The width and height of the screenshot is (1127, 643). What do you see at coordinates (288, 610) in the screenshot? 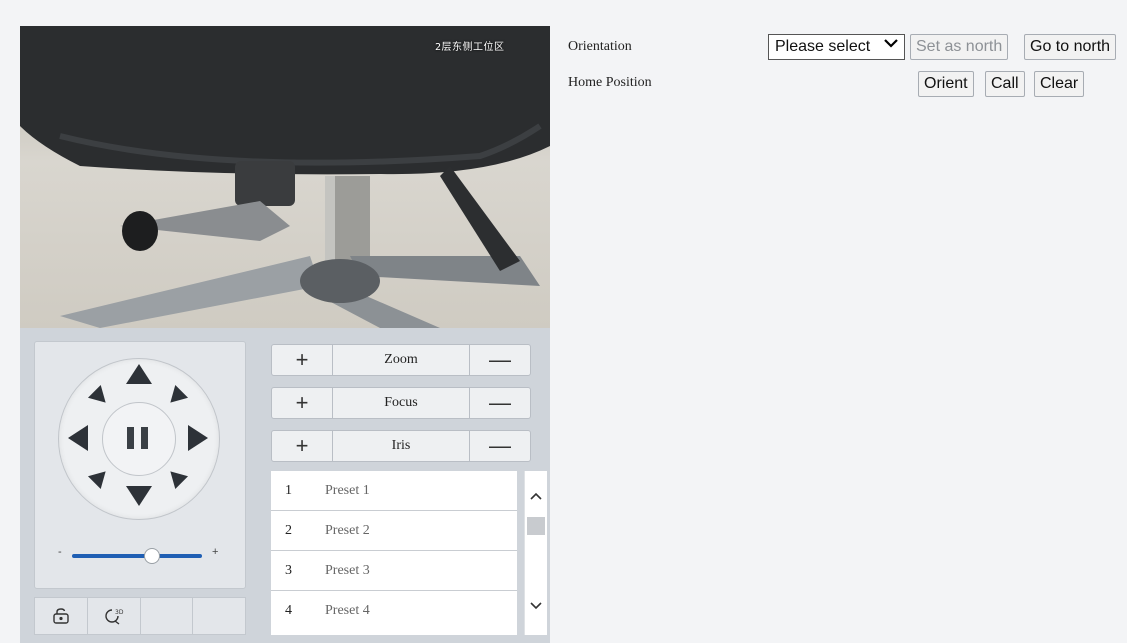
I see `preset-number: 4` at bounding box center [288, 610].